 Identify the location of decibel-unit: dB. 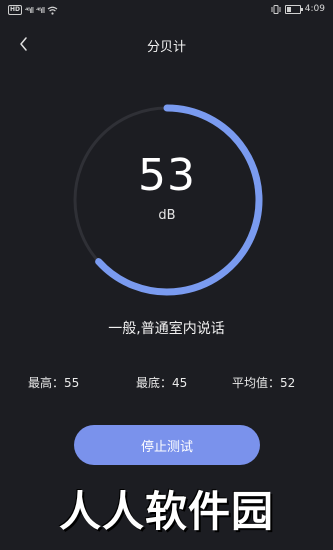
(167, 215).